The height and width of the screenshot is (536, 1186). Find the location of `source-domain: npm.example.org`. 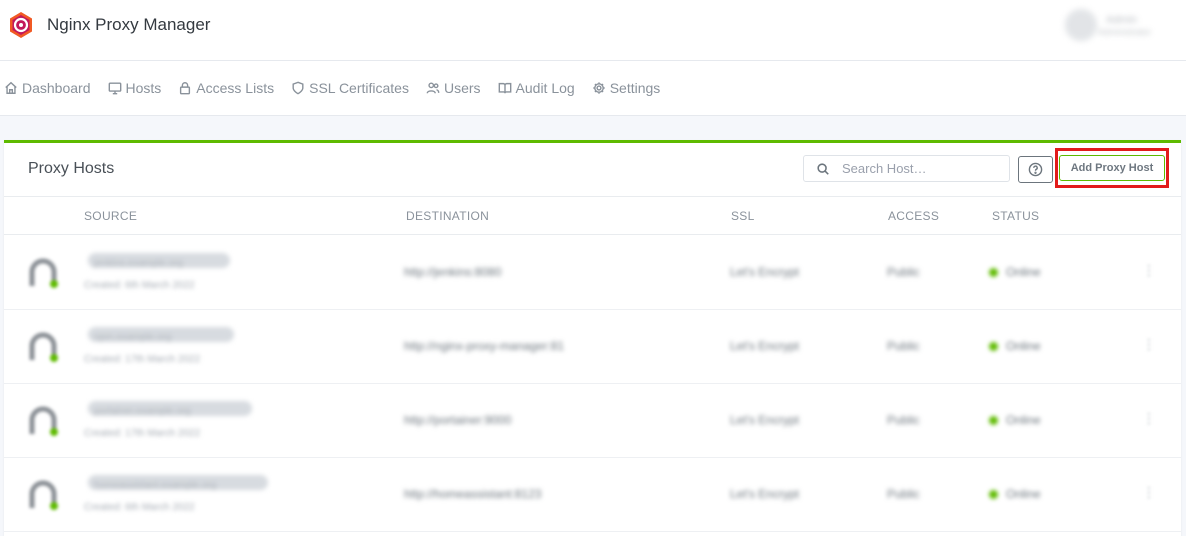

source-domain: npm.example.org is located at coordinates (161, 335).